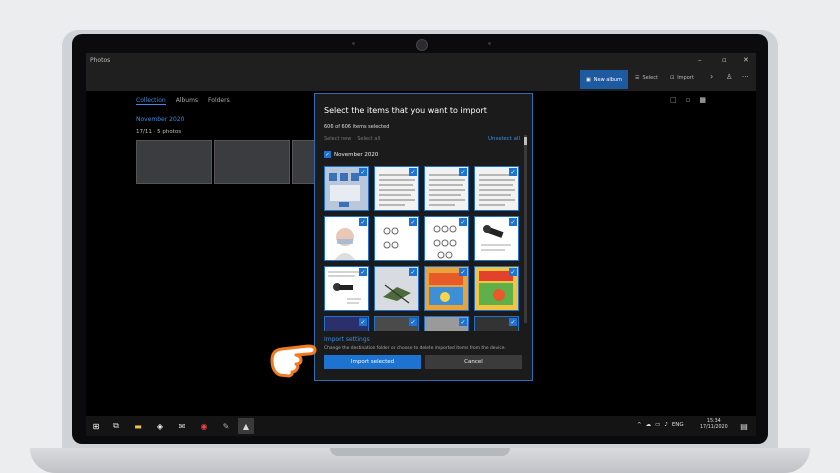 This screenshot has width=840, height=473. I want to click on pointing-hand-icon, so click(293, 361).